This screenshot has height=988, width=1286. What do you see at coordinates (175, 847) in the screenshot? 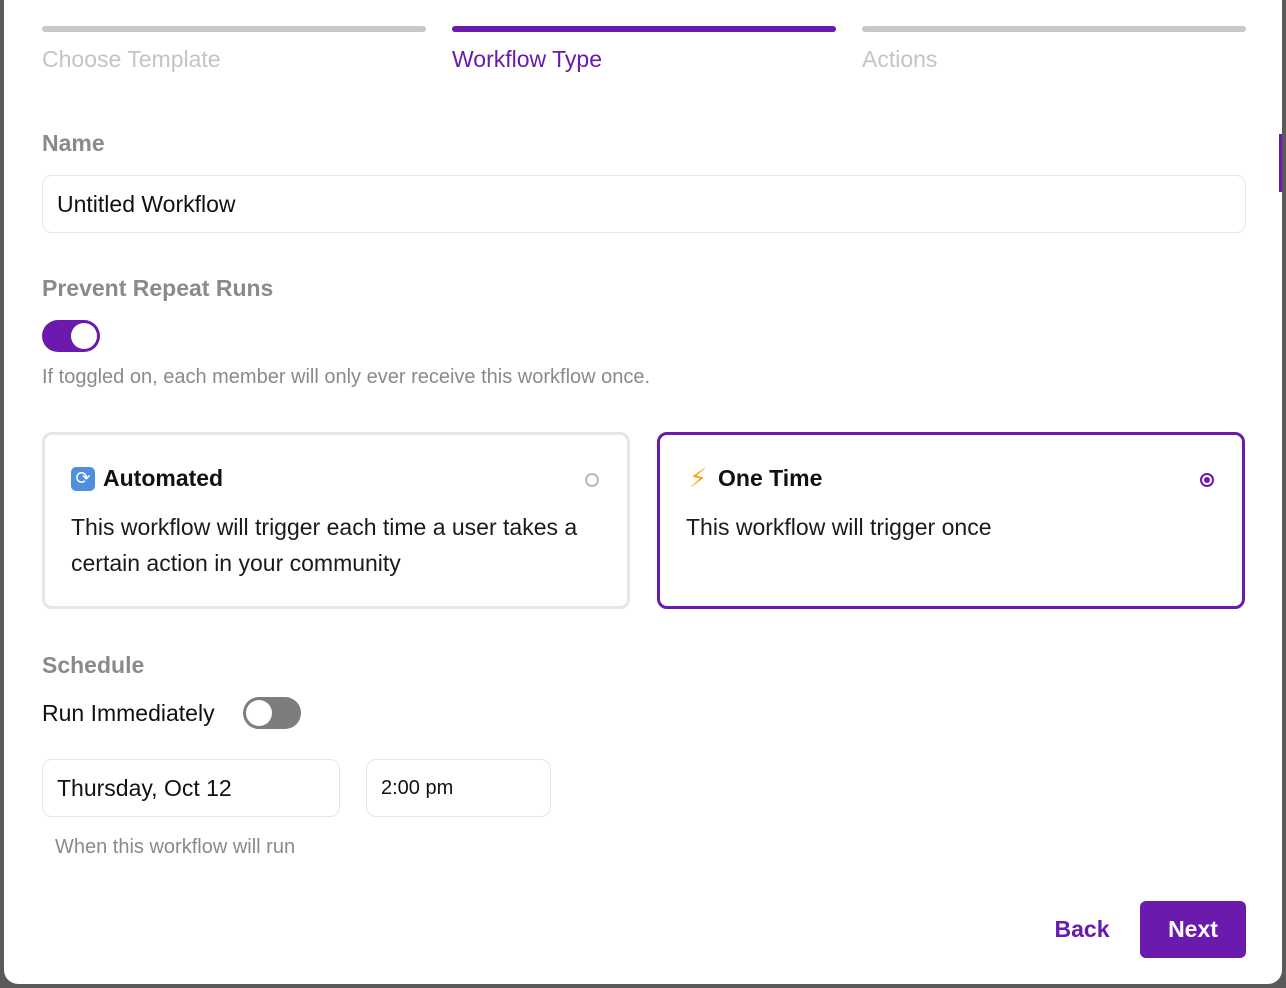
I see `schedule-helper-text: When this workflow will run` at bounding box center [175, 847].